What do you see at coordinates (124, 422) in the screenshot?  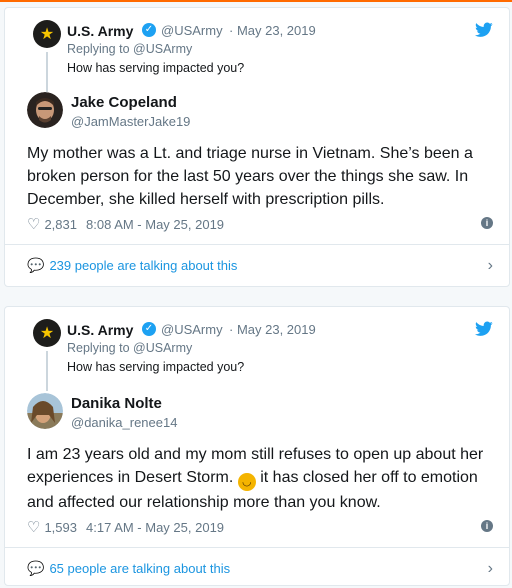 I see `author-handle: @danika_renee14` at bounding box center [124, 422].